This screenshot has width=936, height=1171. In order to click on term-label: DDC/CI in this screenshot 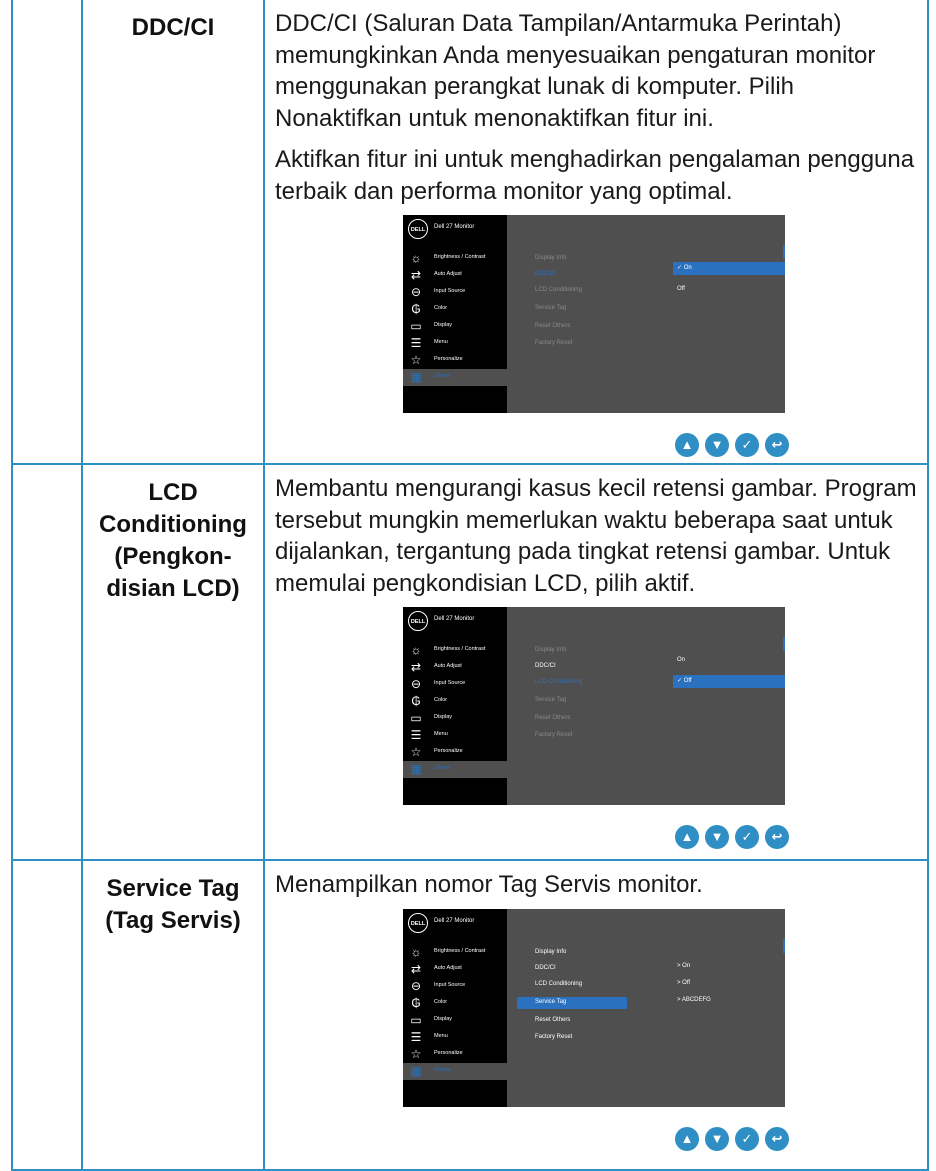, I will do `click(173, 27)`.